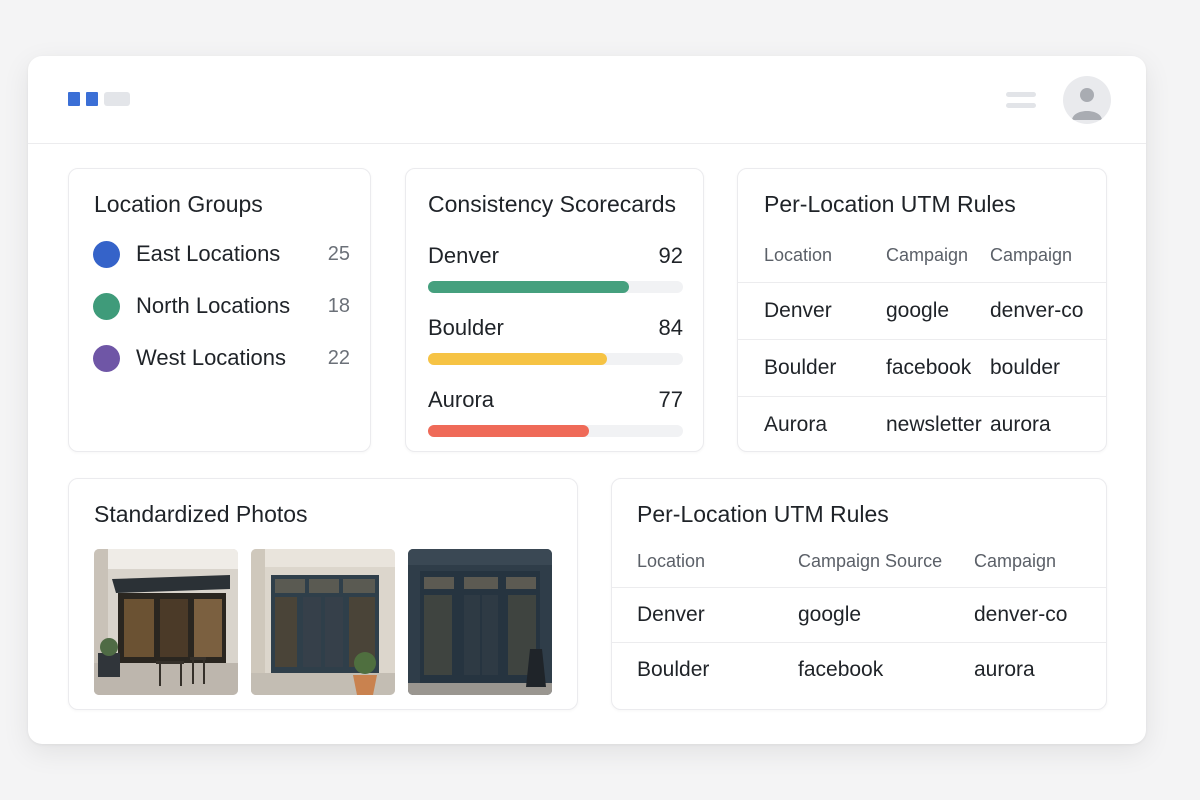 The width and height of the screenshot is (1200, 800). Describe the element at coordinates (208, 253) in the screenshot. I see `group-name: East Locations` at that location.